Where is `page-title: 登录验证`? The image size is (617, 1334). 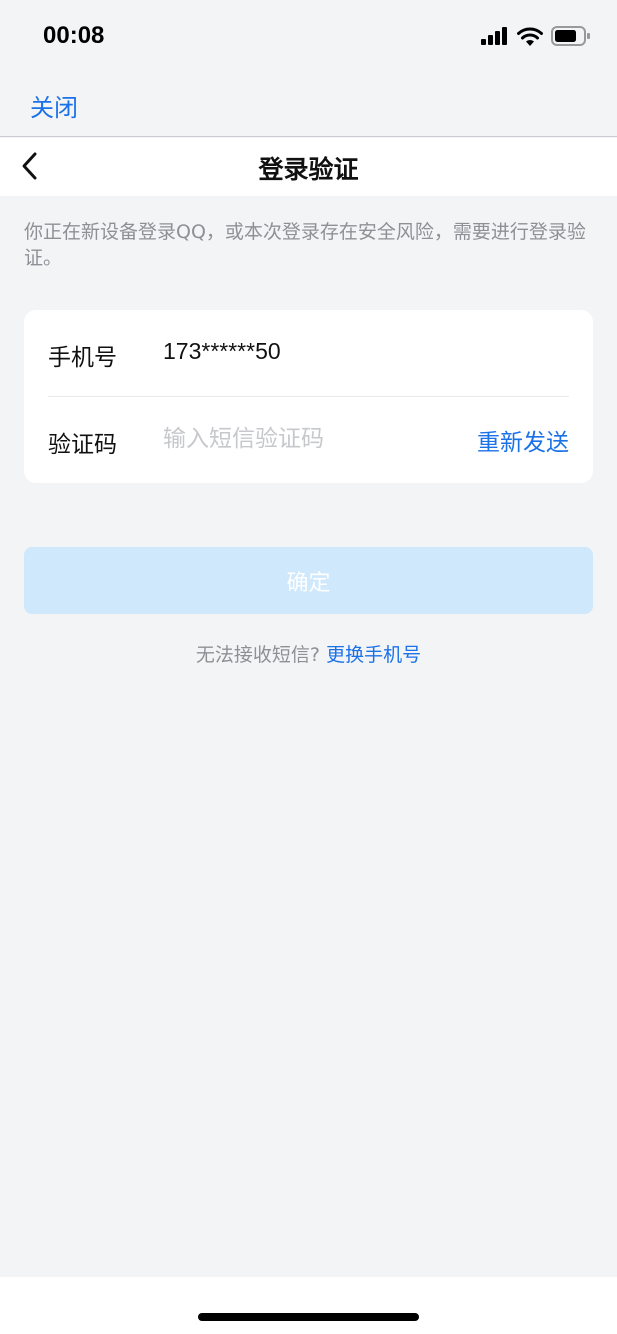 page-title: 登录验证 is located at coordinates (308, 169).